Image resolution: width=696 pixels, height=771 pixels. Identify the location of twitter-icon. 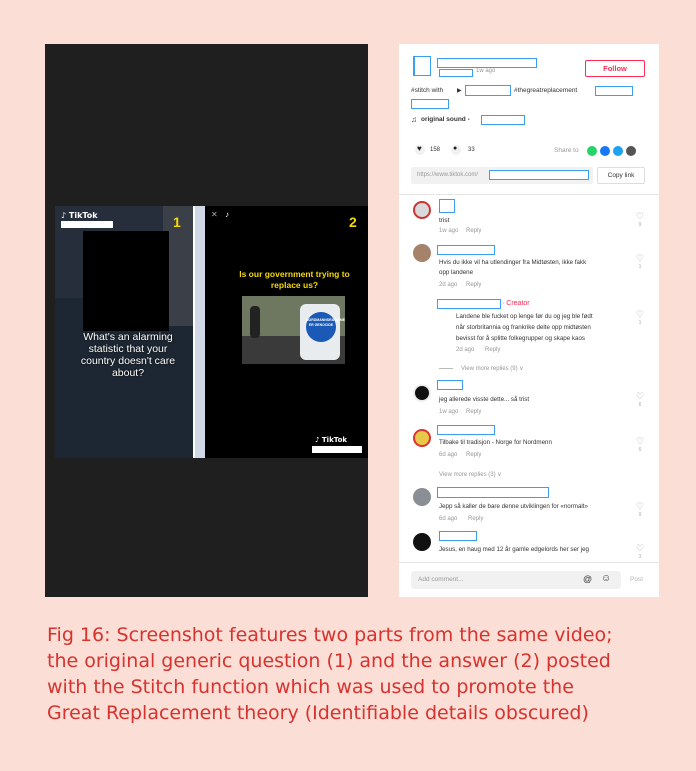
(618, 151).